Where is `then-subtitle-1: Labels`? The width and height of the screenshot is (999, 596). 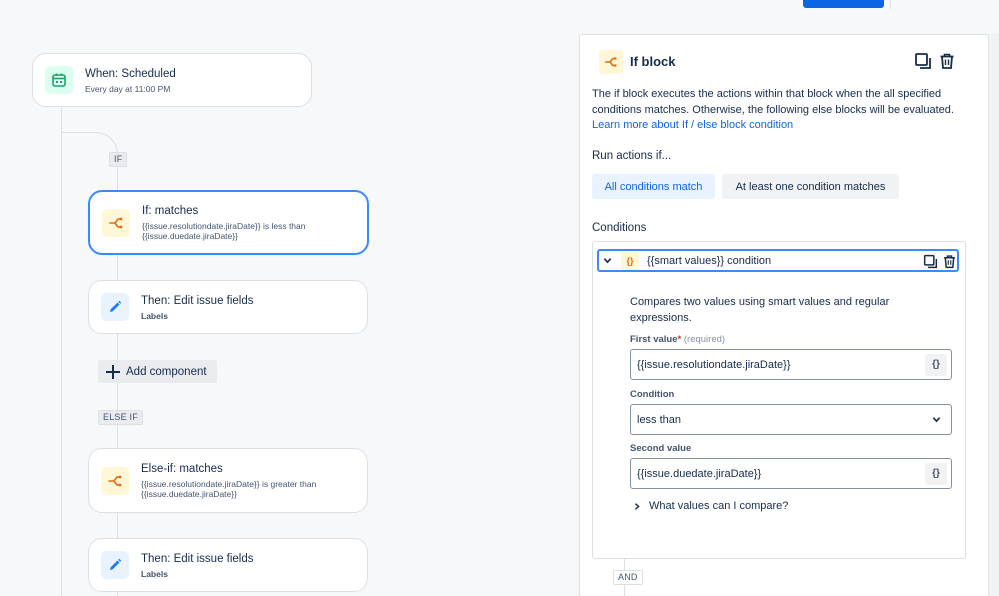 then-subtitle-1: Labels is located at coordinates (154, 315).